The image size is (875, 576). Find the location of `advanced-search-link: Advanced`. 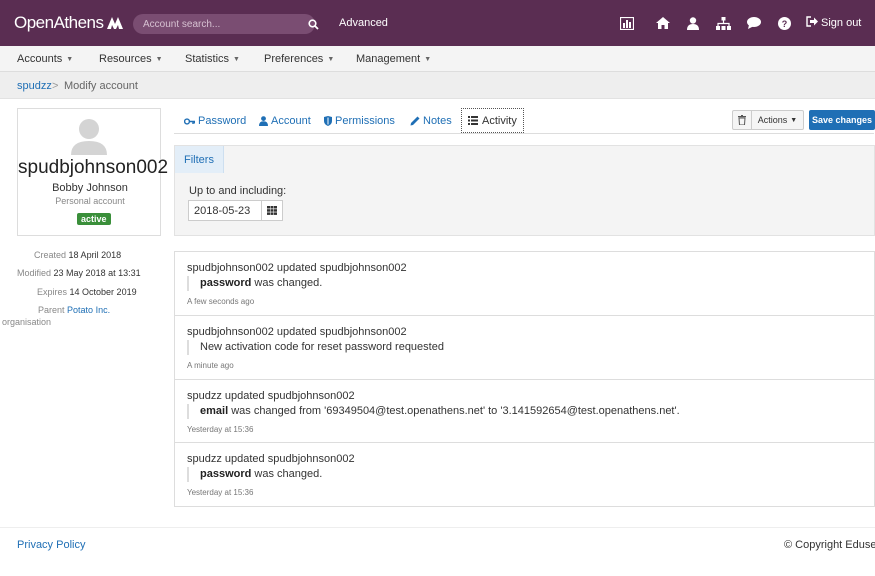

advanced-search-link: Advanced is located at coordinates (363, 23).